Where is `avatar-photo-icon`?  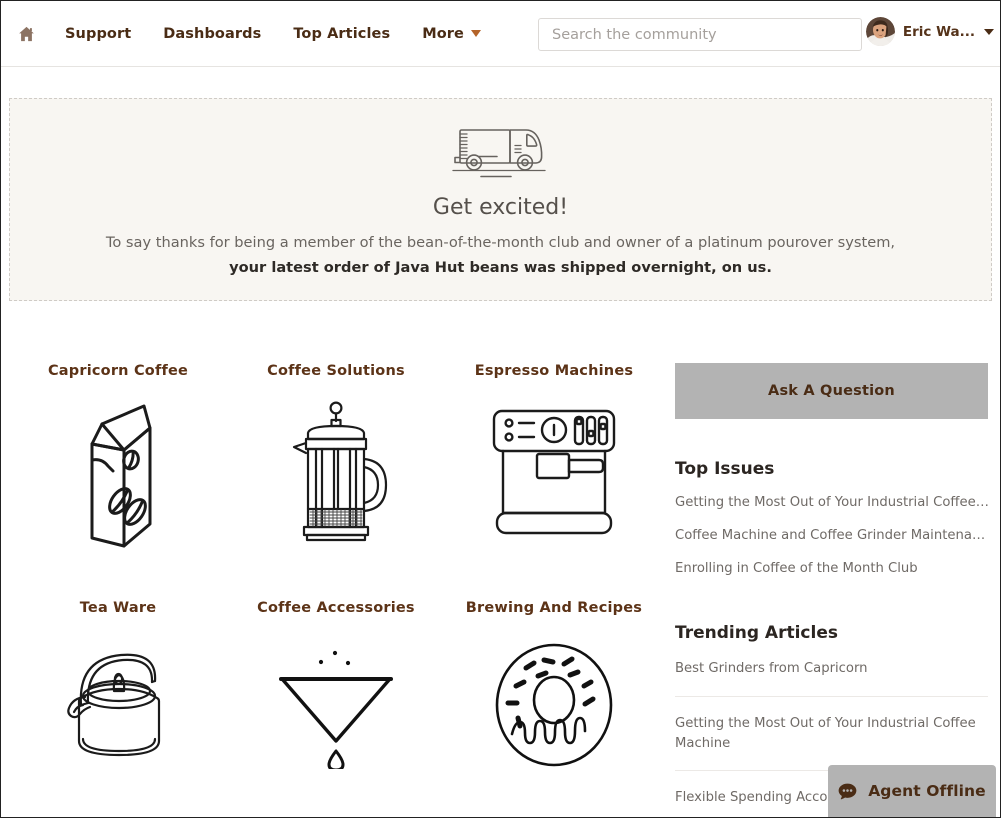
avatar-photo-icon is located at coordinates (880, 31).